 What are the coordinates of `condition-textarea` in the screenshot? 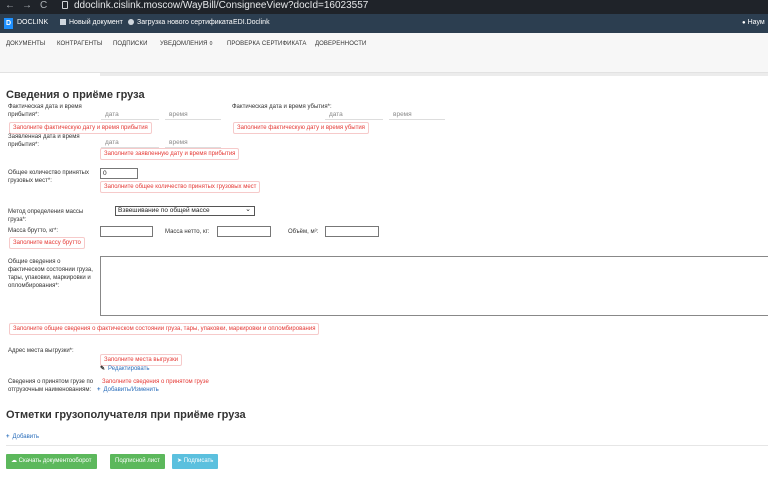 It's located at (434, 286).